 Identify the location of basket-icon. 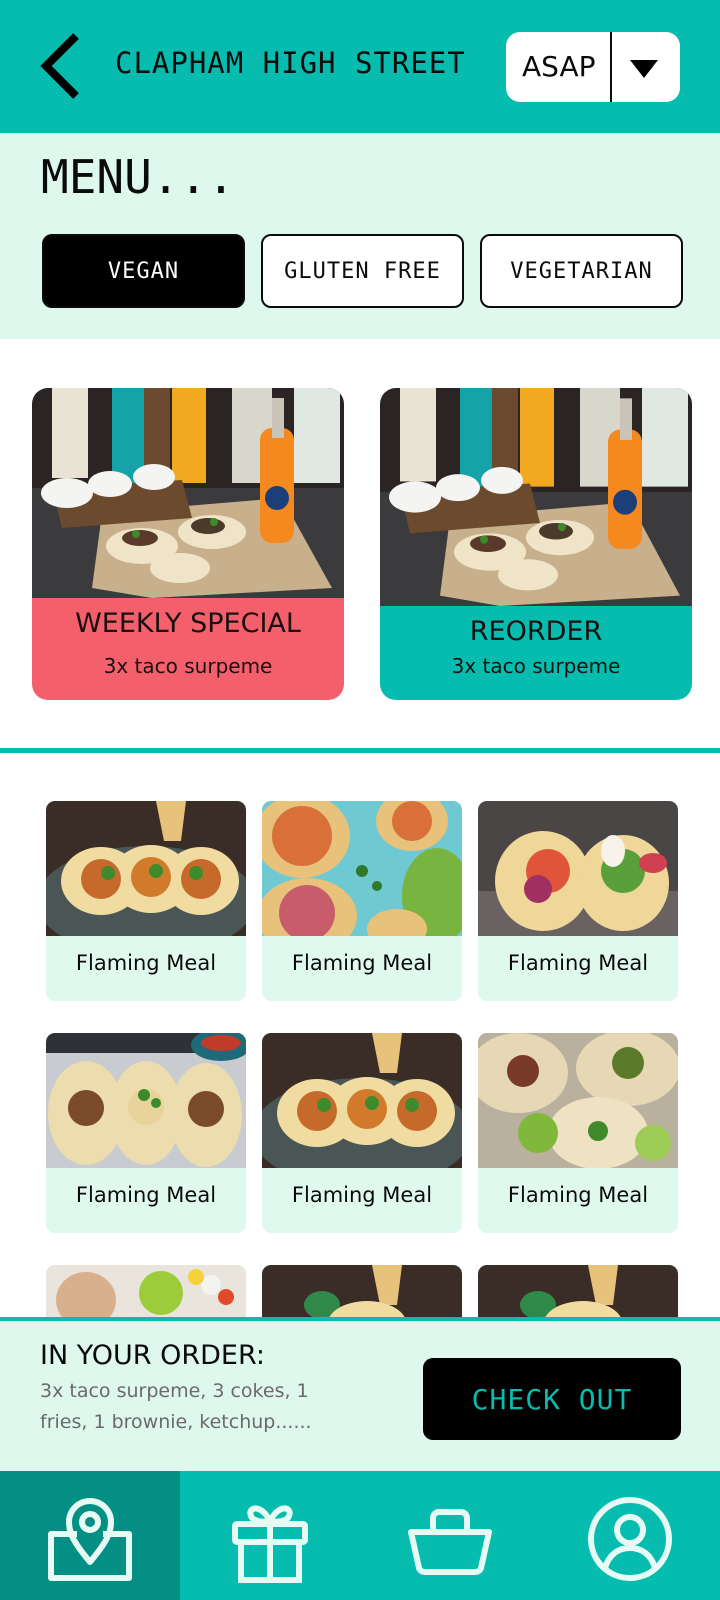
(450, 1542).